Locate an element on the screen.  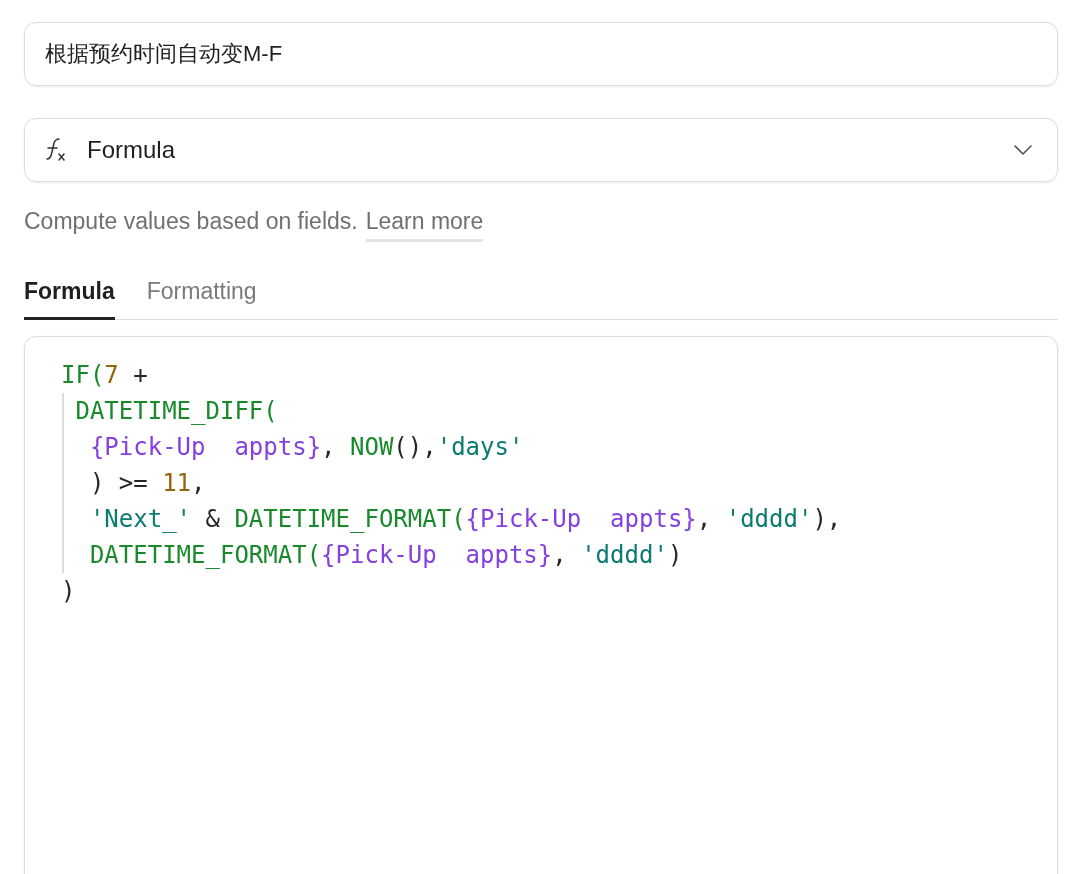
code-line: DATETIME_DIFF( is located at coordinates (176, 411).